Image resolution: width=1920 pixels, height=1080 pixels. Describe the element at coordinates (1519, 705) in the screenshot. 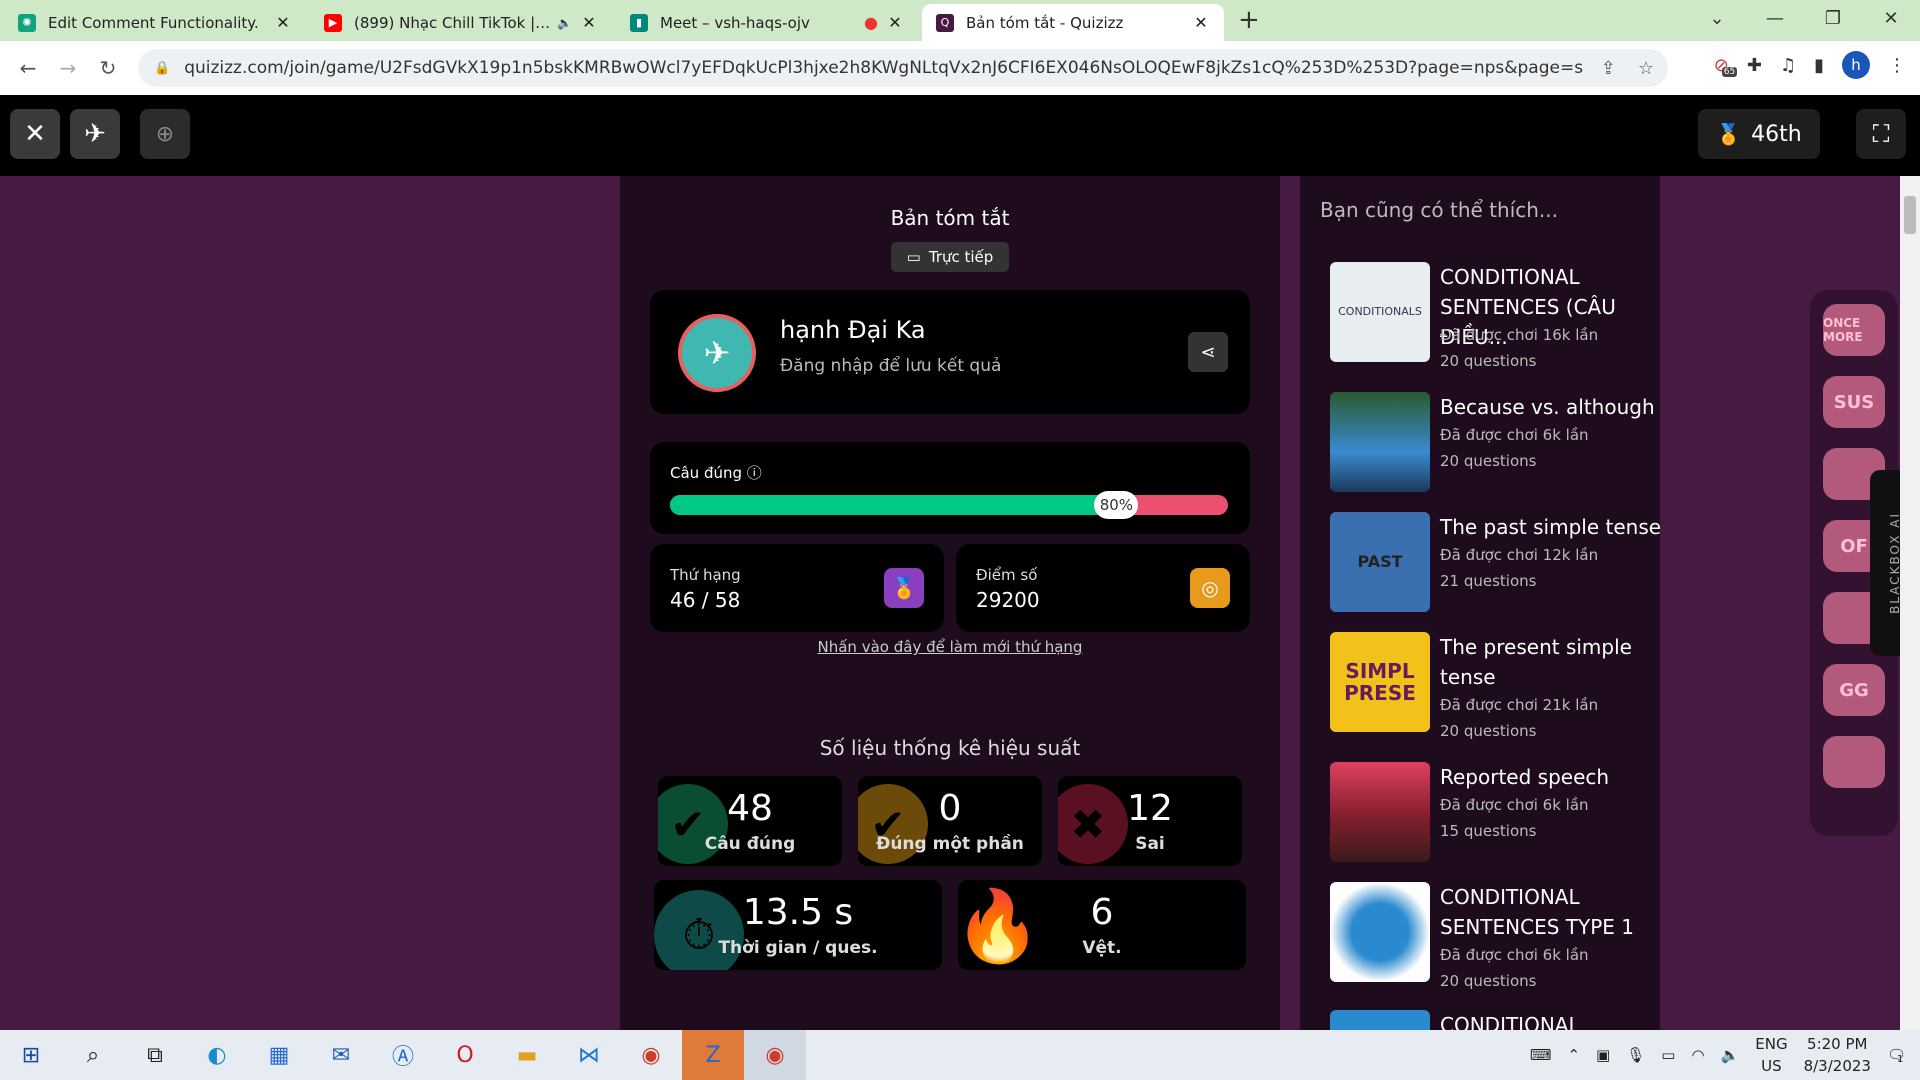

I see `quiz-plays: Đã được chơi 21k lần` at that location.